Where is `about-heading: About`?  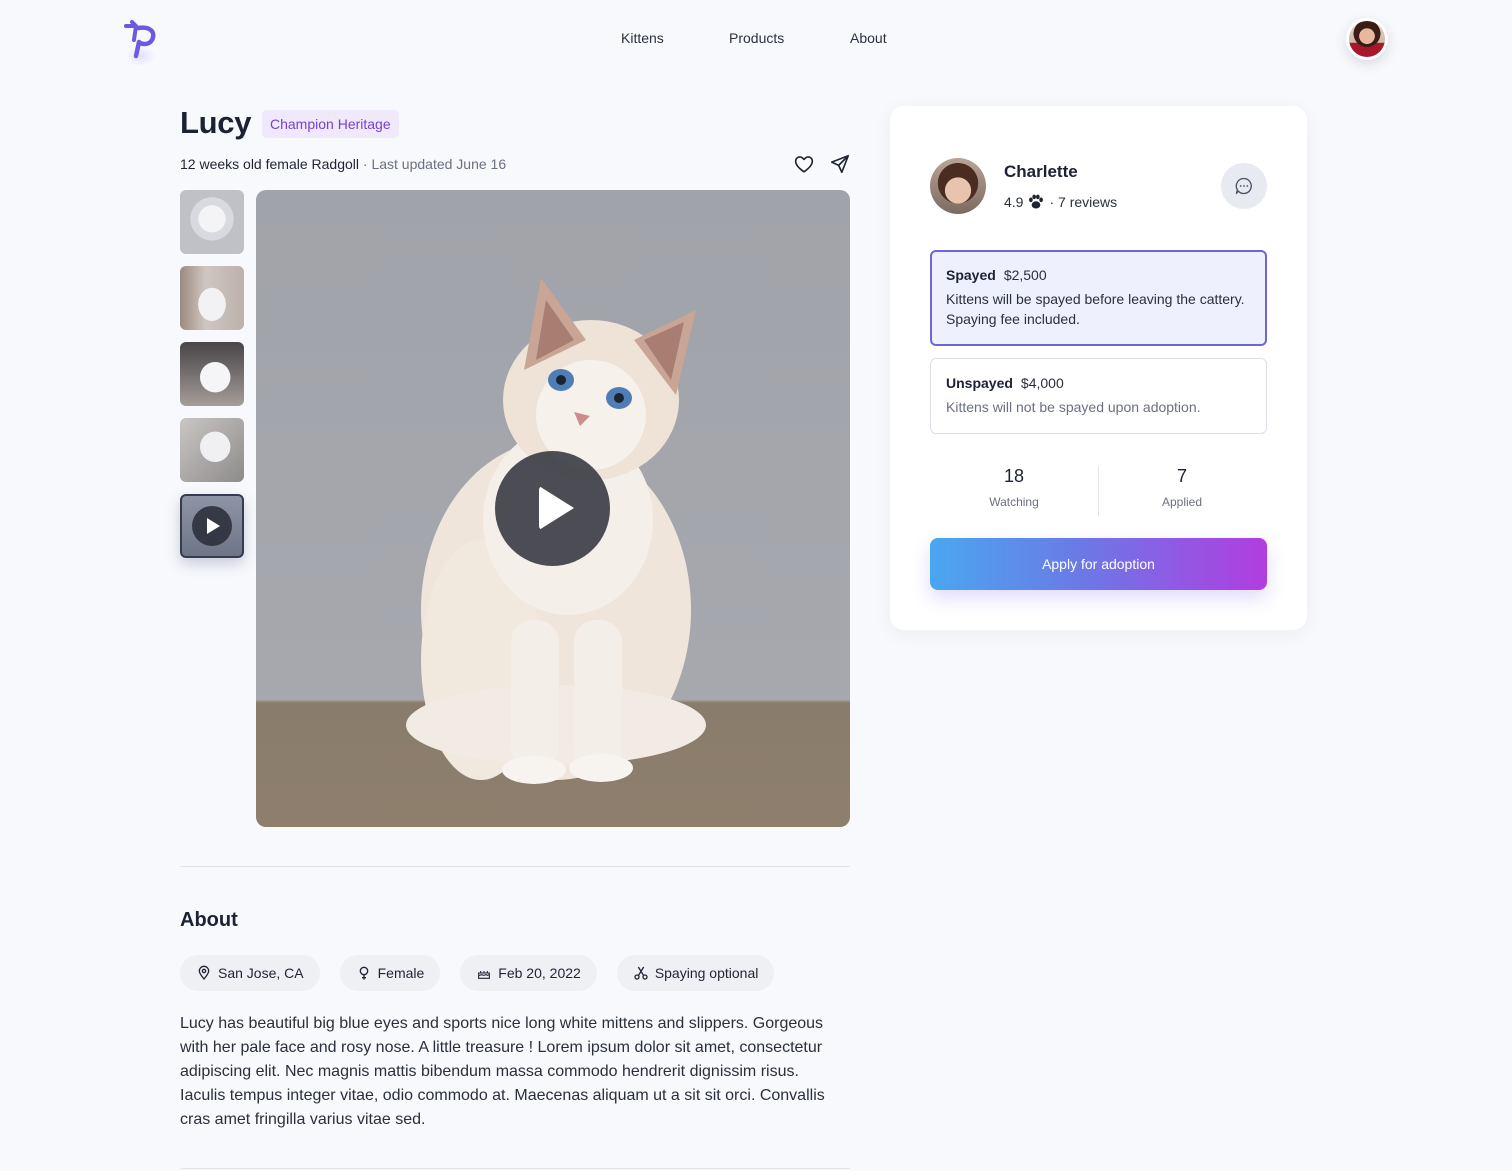
about-heading: About is located at coordinates (209, 920).